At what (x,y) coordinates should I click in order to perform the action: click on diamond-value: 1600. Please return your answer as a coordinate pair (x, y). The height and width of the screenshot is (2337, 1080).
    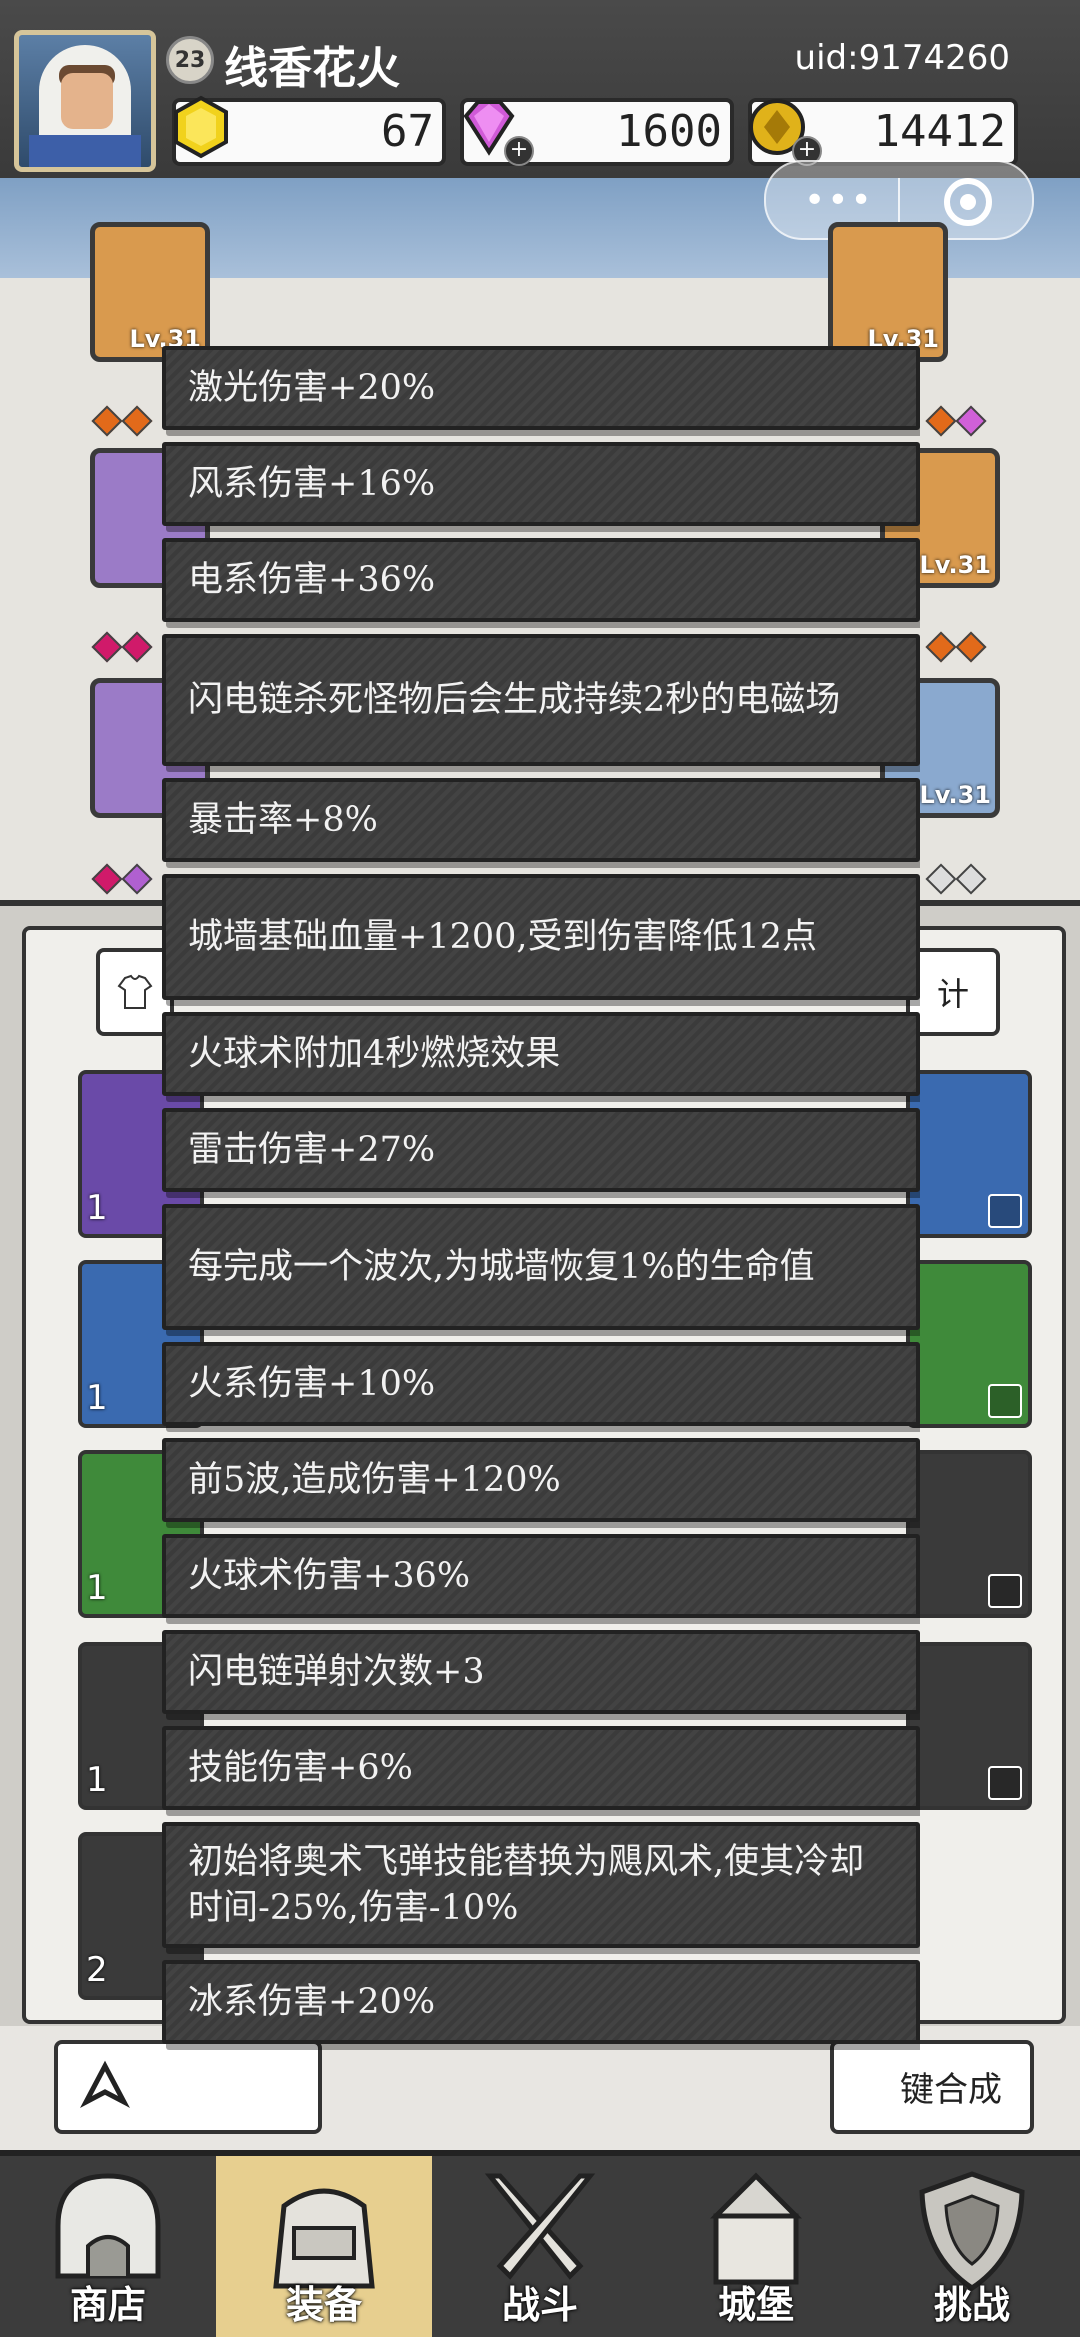
    Looking at the image, I should click on (669, 131).